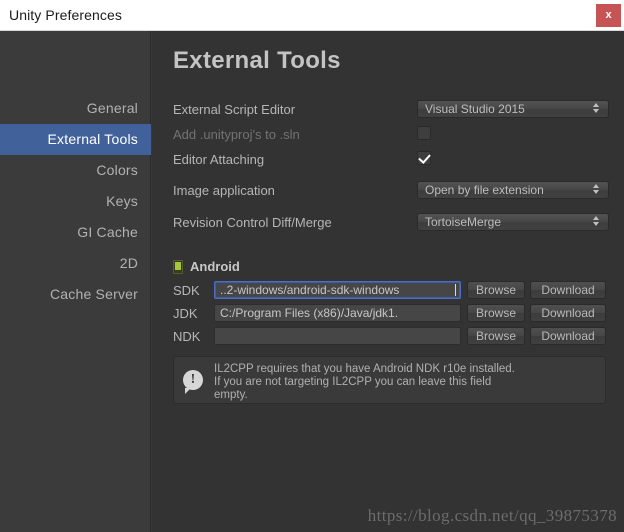 Image resolution: width=624 pixels, height=532 pixels. What do you see at coordinates (496, 290) in the screenshot?
I see `browse-button-sdk: Browse` at bounding box center [496, 290].